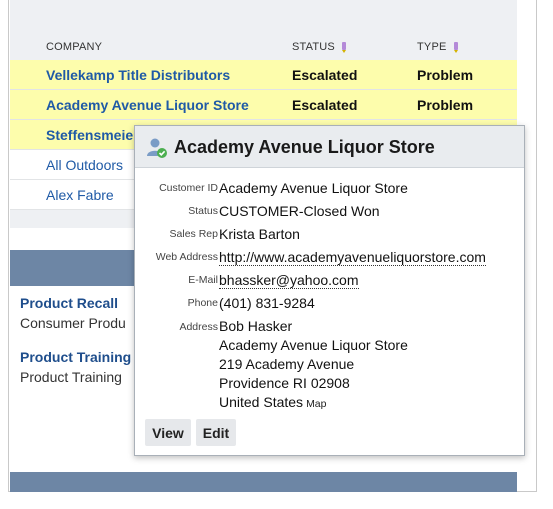  I want to click on hover-card-header: Academy Avenue Liquor Store, so click(329, 147).